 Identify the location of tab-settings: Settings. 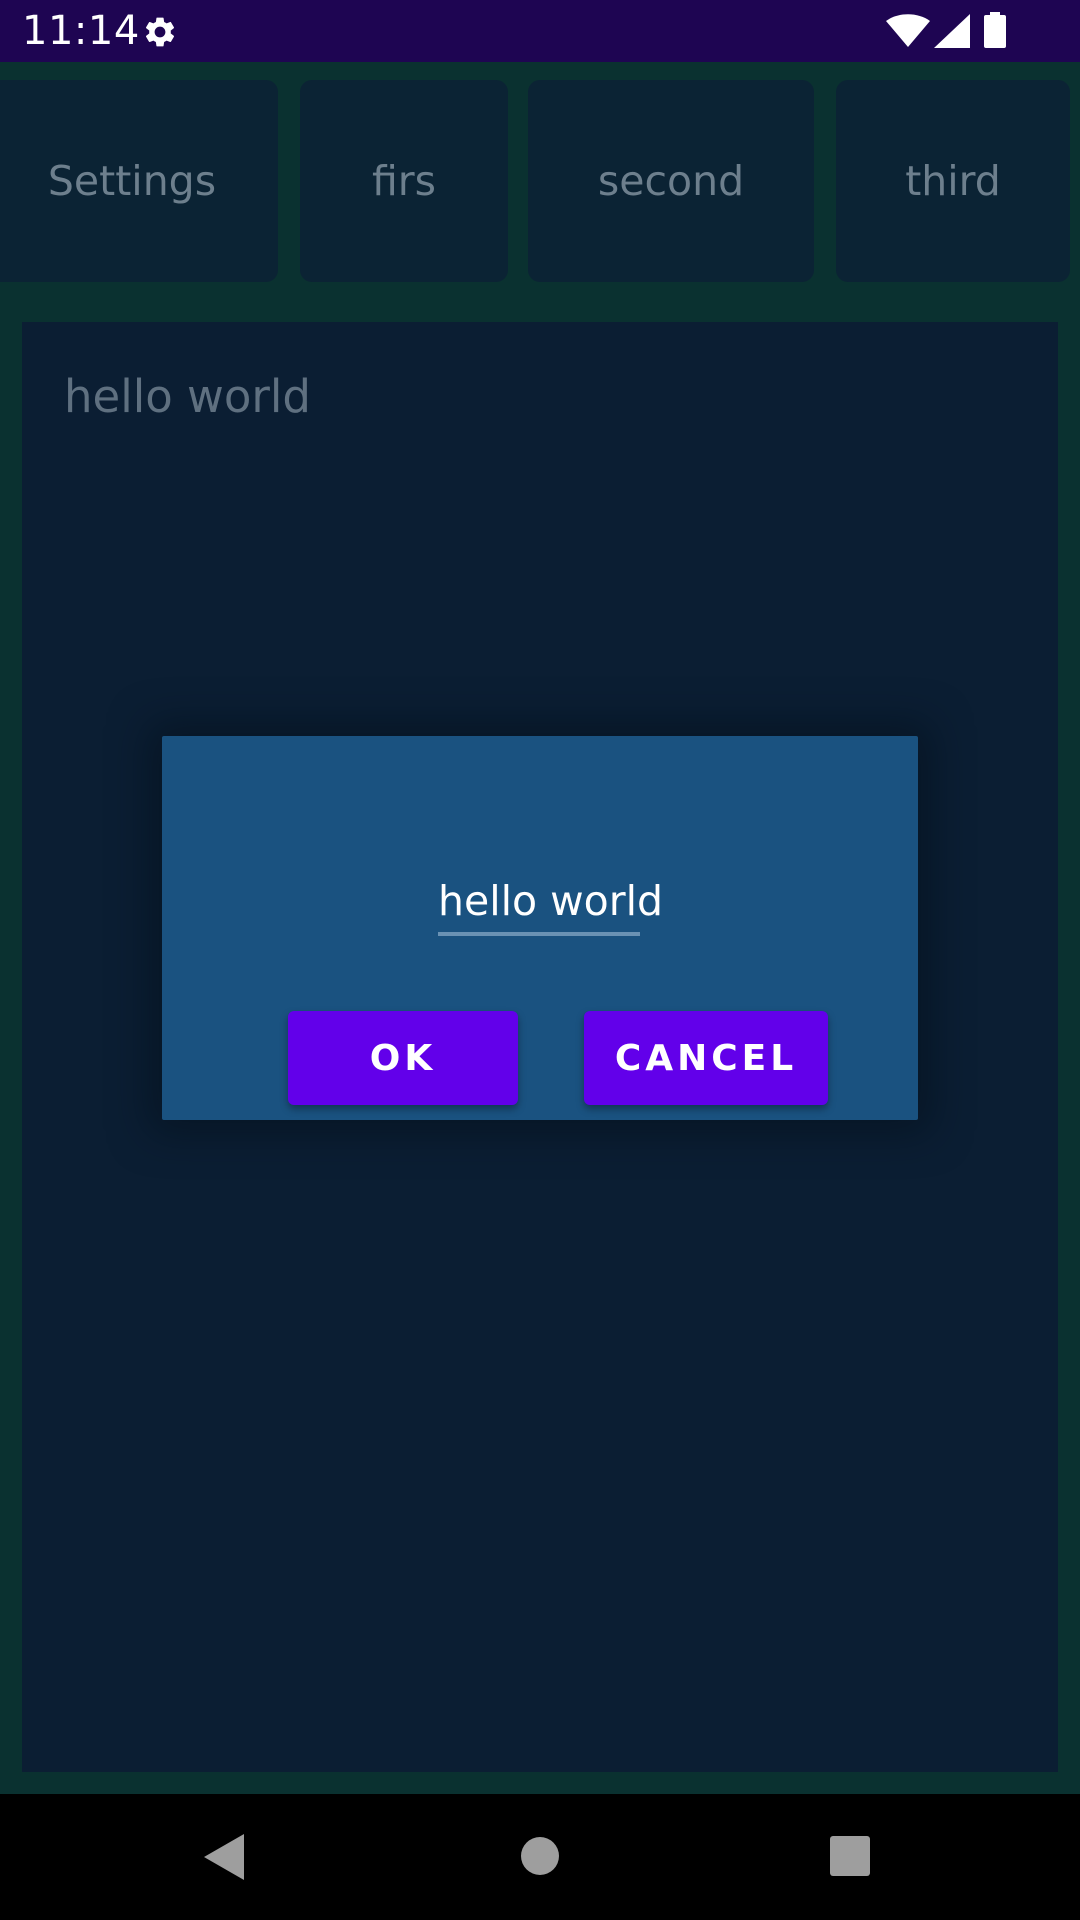
(139, 181).